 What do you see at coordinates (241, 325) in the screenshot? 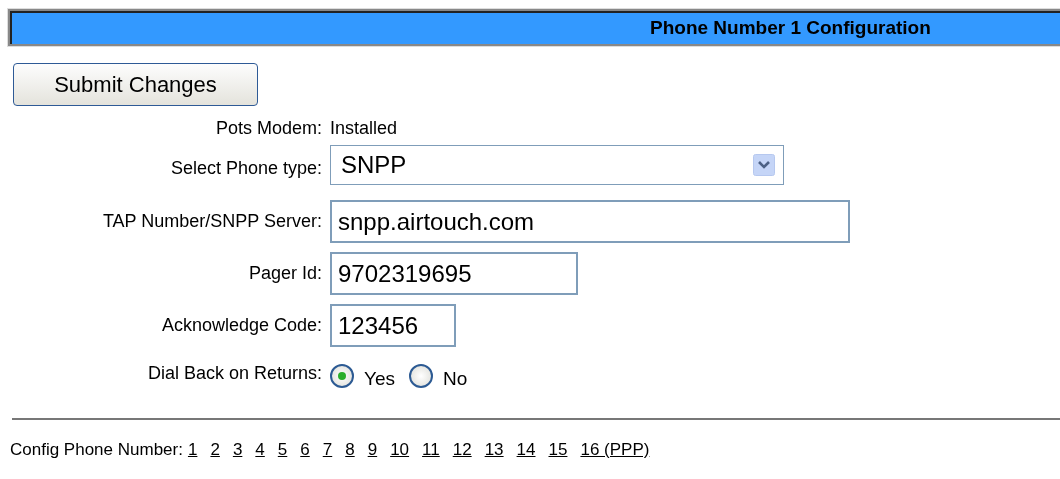
I see `field-label: Acknowledge Code:` at bounding box center [241, 325].